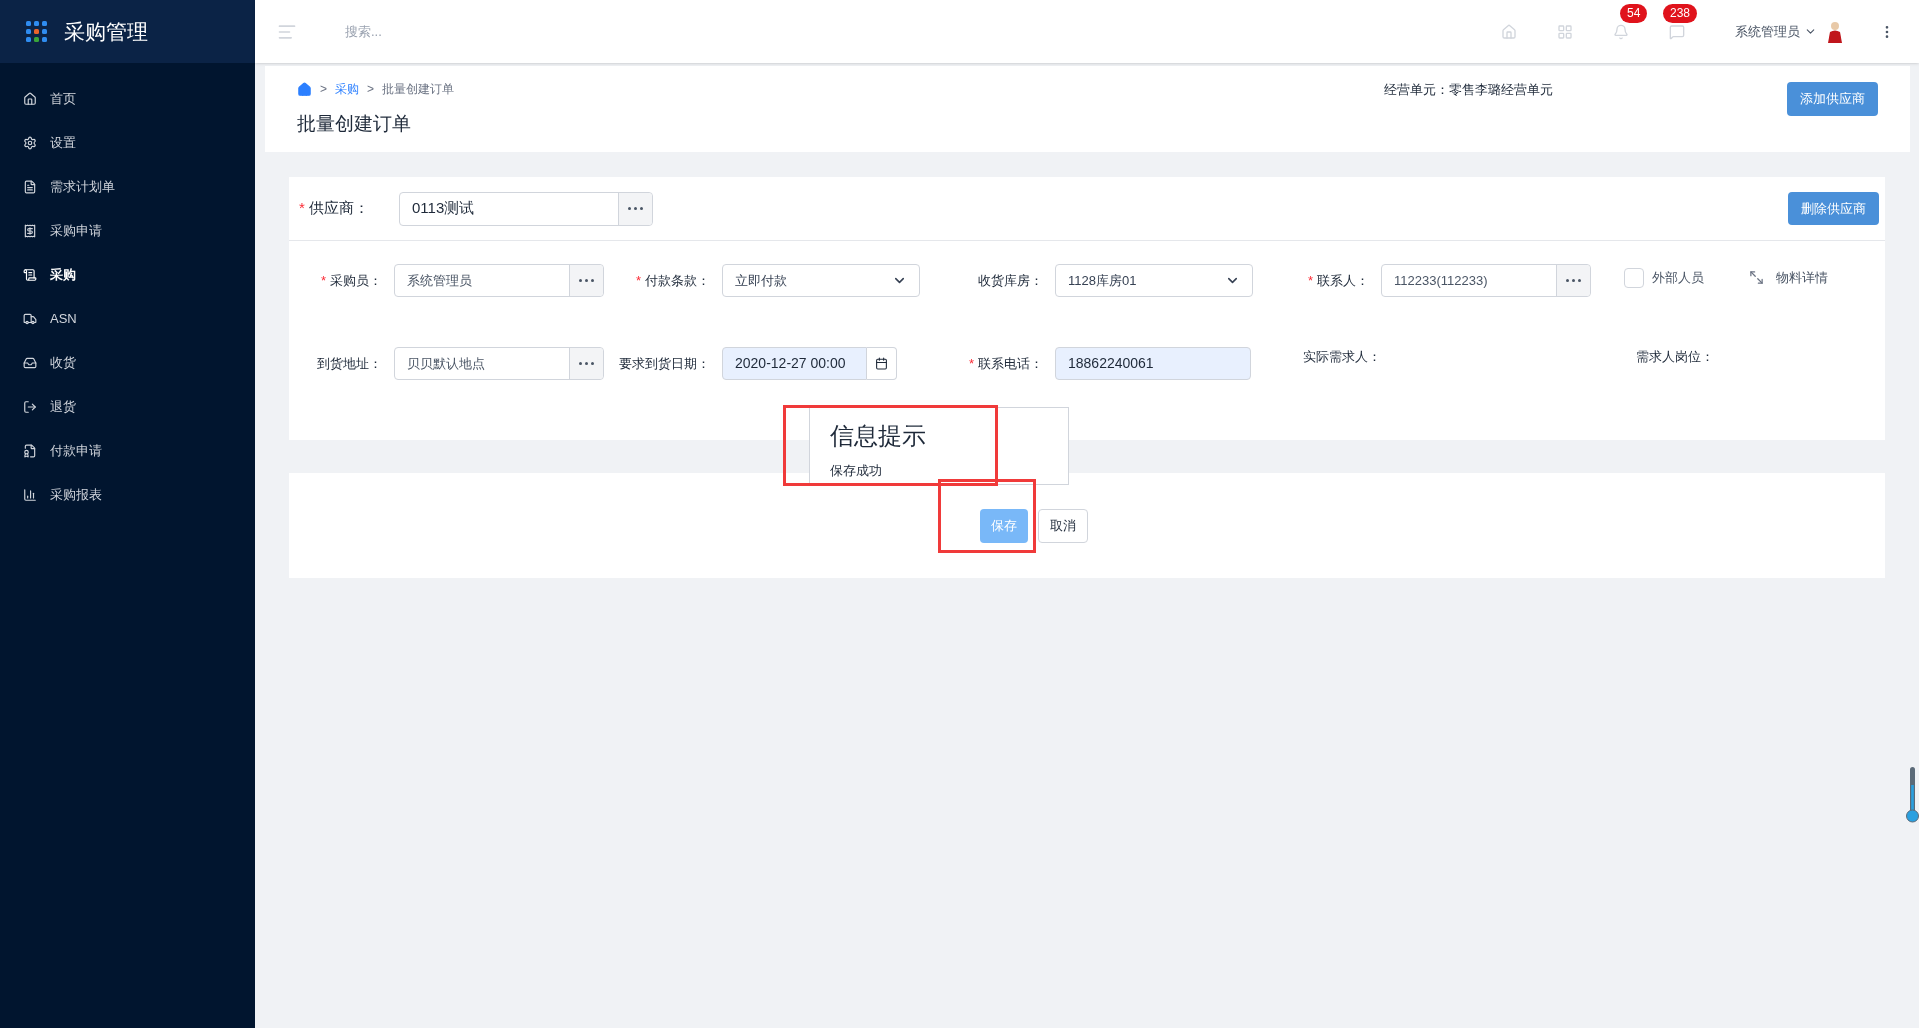  I want to click on cancel-button: 取消, so click(1063, 525).